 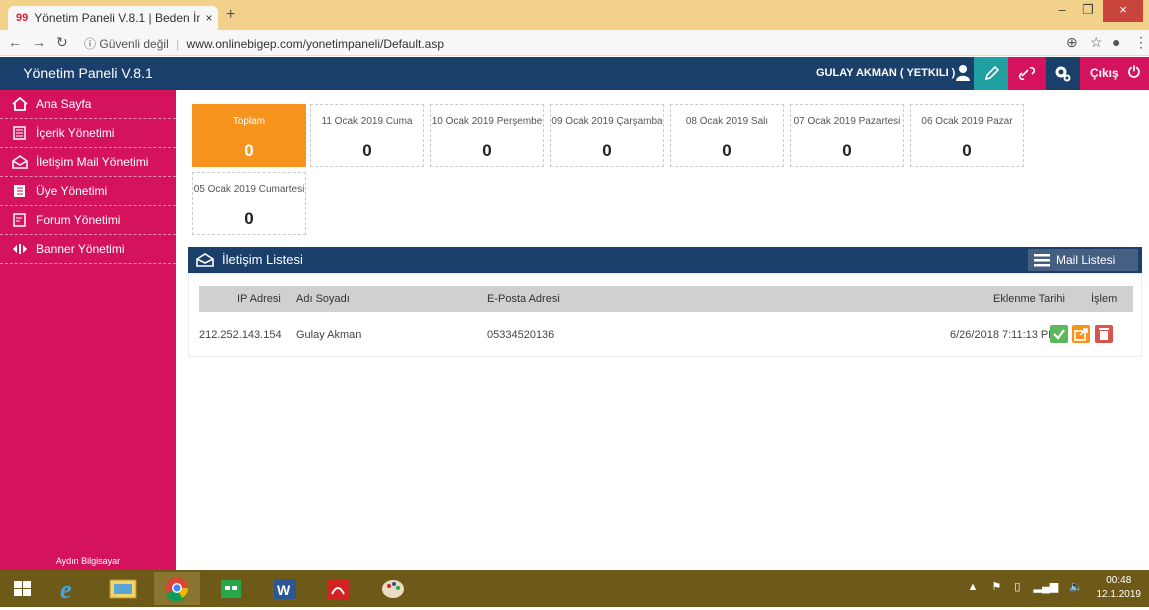 I want to click on stat-card-day: 09 Ocak 2019 Çarşamba 0, so click(x=607, y=135).